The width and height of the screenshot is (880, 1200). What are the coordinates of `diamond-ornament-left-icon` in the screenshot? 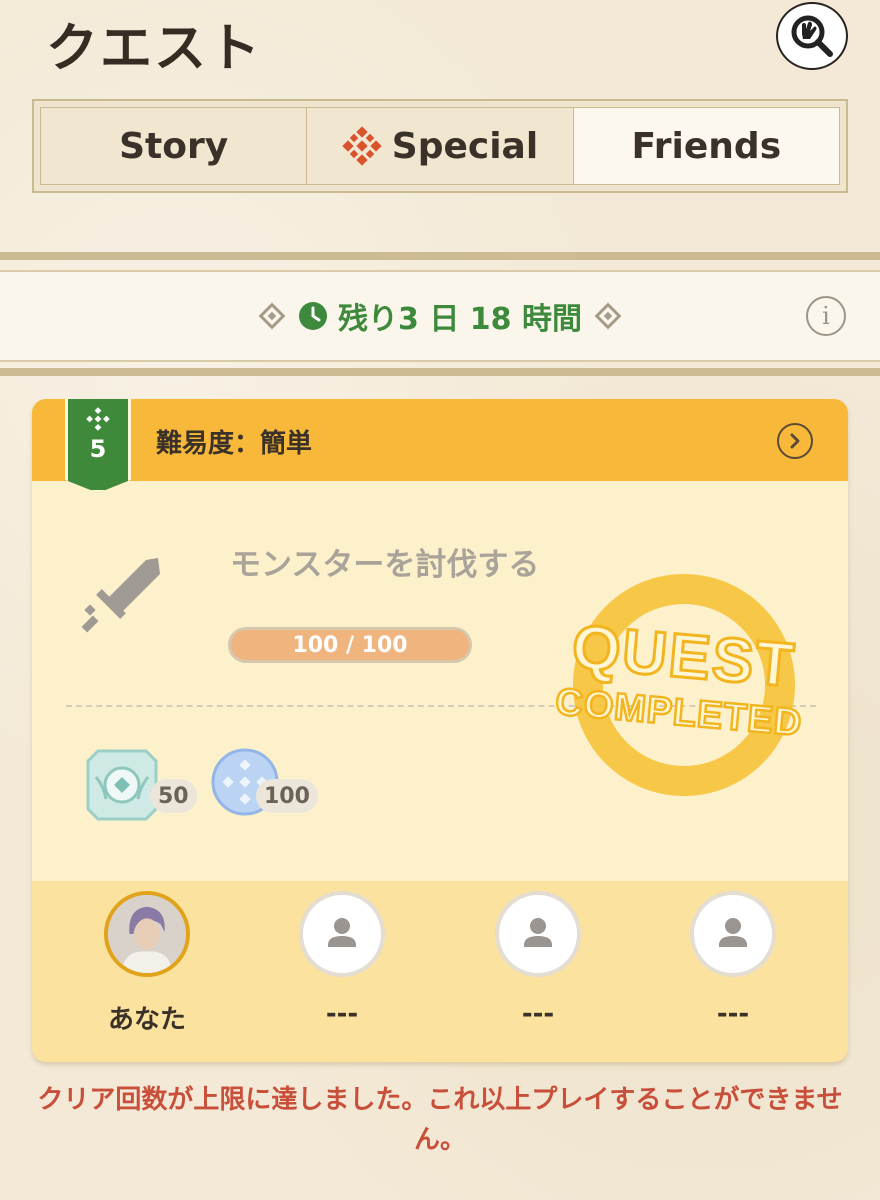 It's located at (272, 316).